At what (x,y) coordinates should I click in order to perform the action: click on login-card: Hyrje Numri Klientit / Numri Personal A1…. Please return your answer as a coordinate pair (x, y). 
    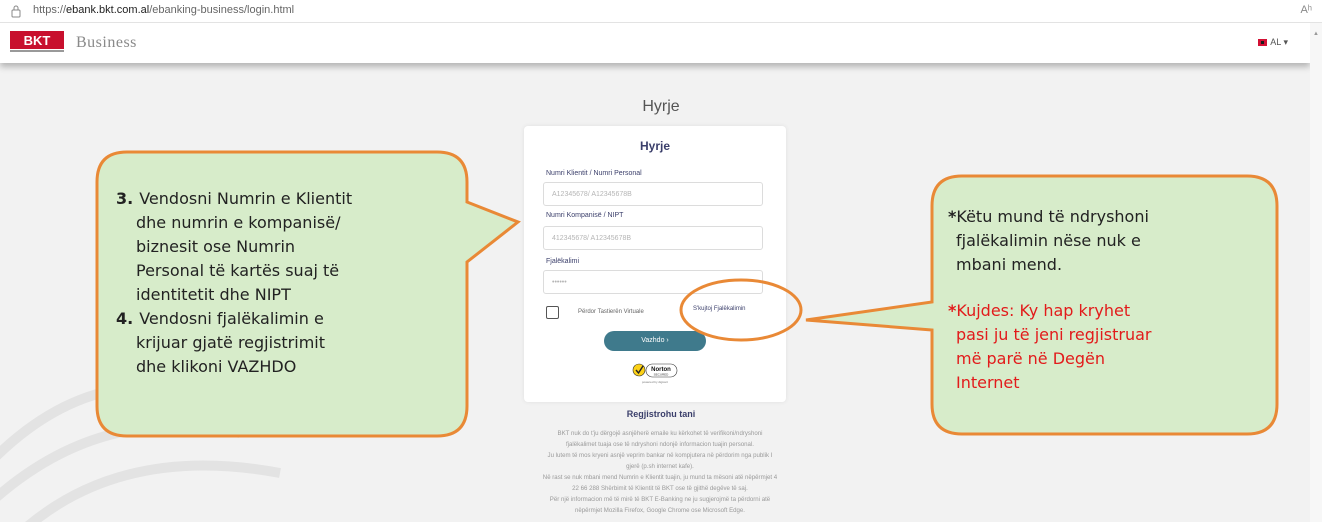
    Looking at the image, I should click on (655, 264).